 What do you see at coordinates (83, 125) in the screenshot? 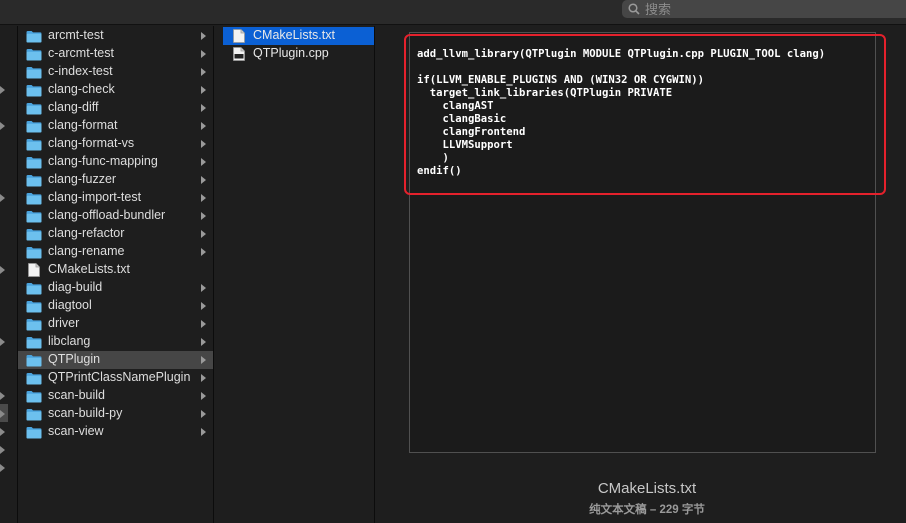
I see `item-label: clang-format` at bounding box center [83, 125].